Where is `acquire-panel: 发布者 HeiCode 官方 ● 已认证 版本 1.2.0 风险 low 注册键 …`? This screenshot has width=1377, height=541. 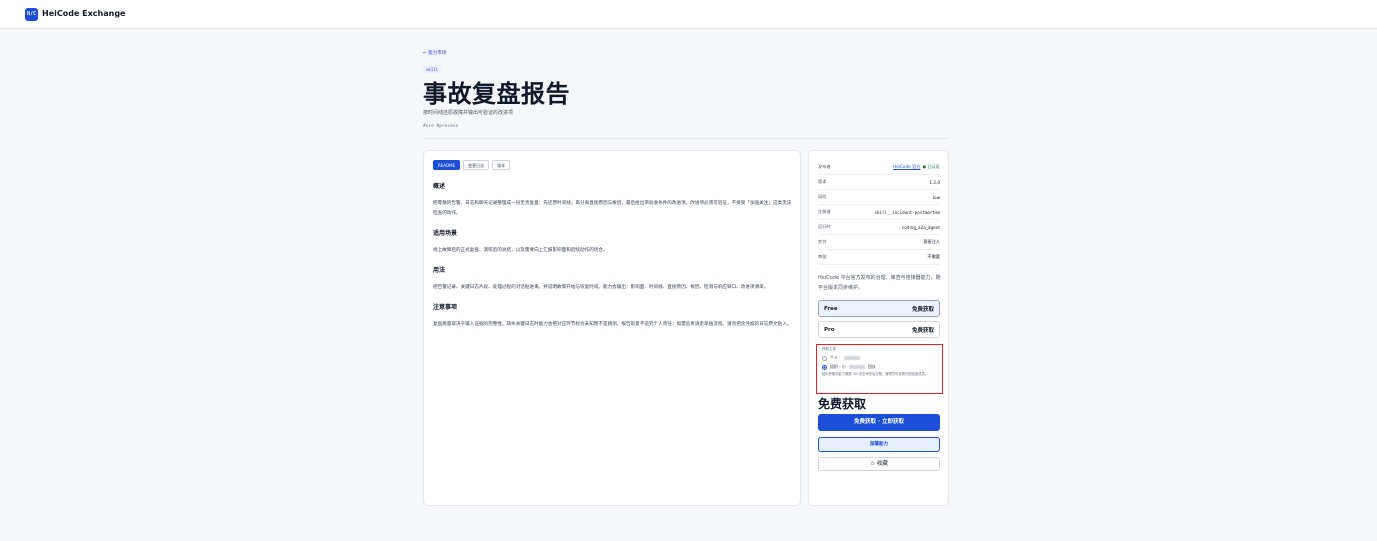 acquire-panel: 发布者 HeiCode 官方 ● 已认证 版本 1.2.0 风险 low 注册键 … is located at coordinates (878, 328).